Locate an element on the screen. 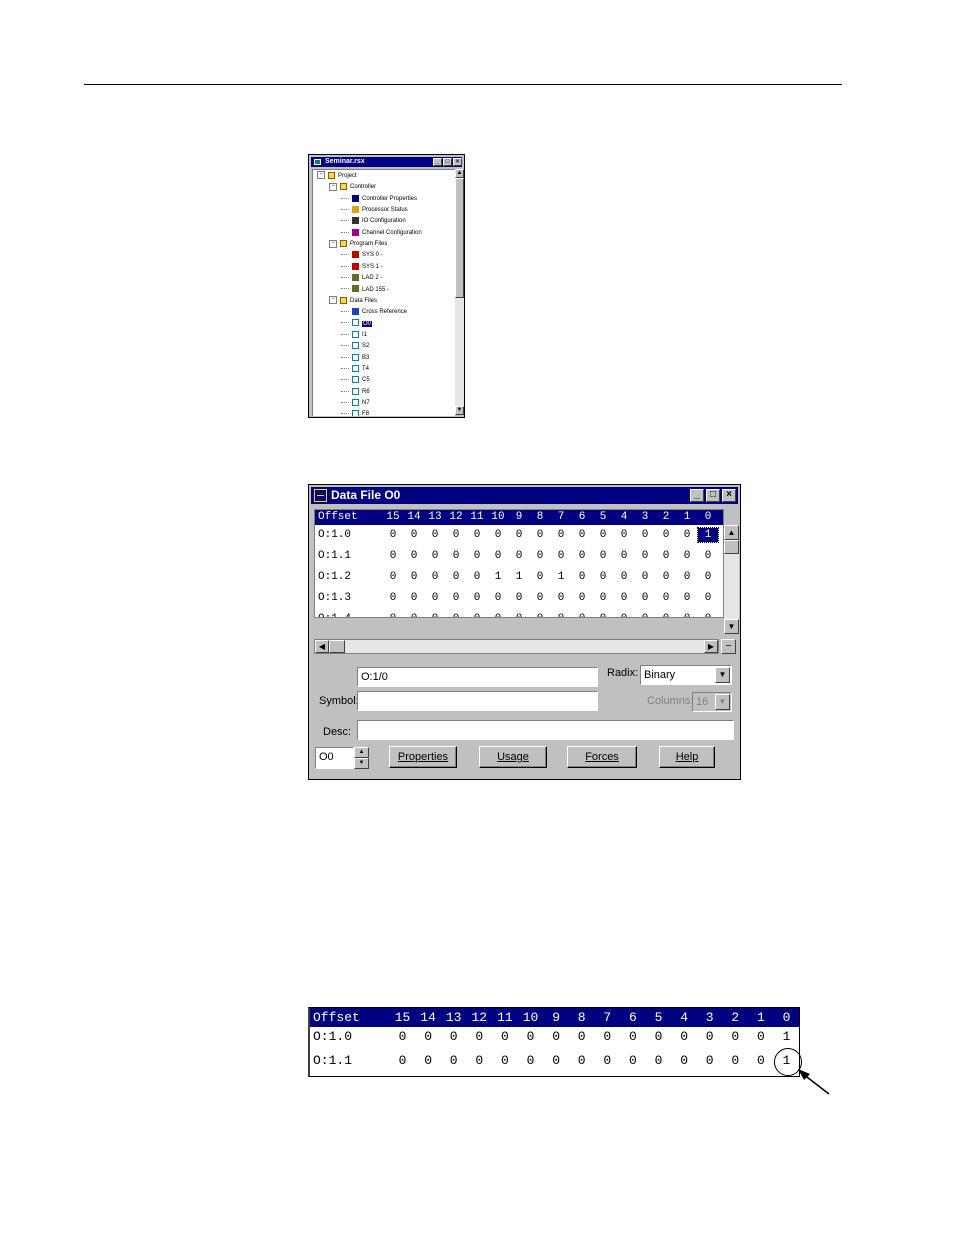 This screenshot has width=954, height=1235. properties-button: Properties is located at coordinates (423, 757).